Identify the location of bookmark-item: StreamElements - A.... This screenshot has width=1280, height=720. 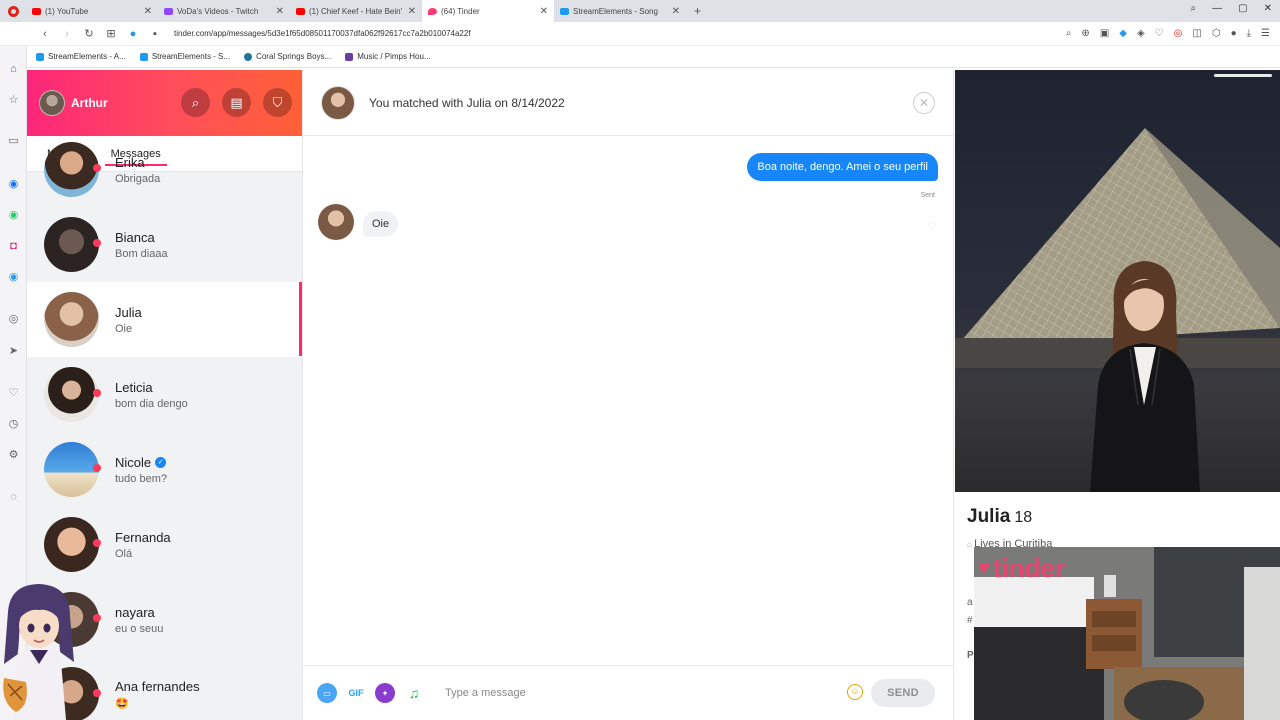
(81, 56).